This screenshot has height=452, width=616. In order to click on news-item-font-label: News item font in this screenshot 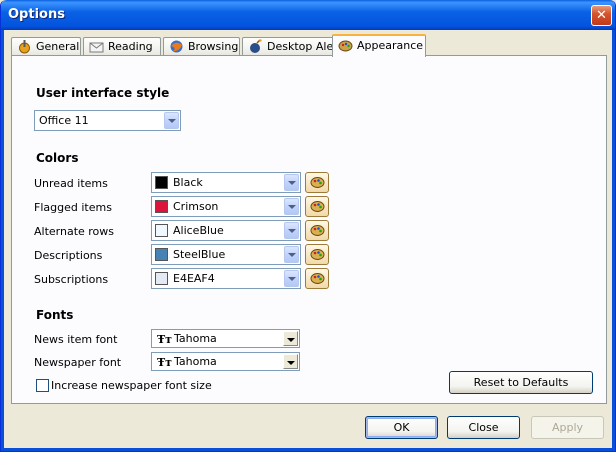, I will do `click(76, 339)`.